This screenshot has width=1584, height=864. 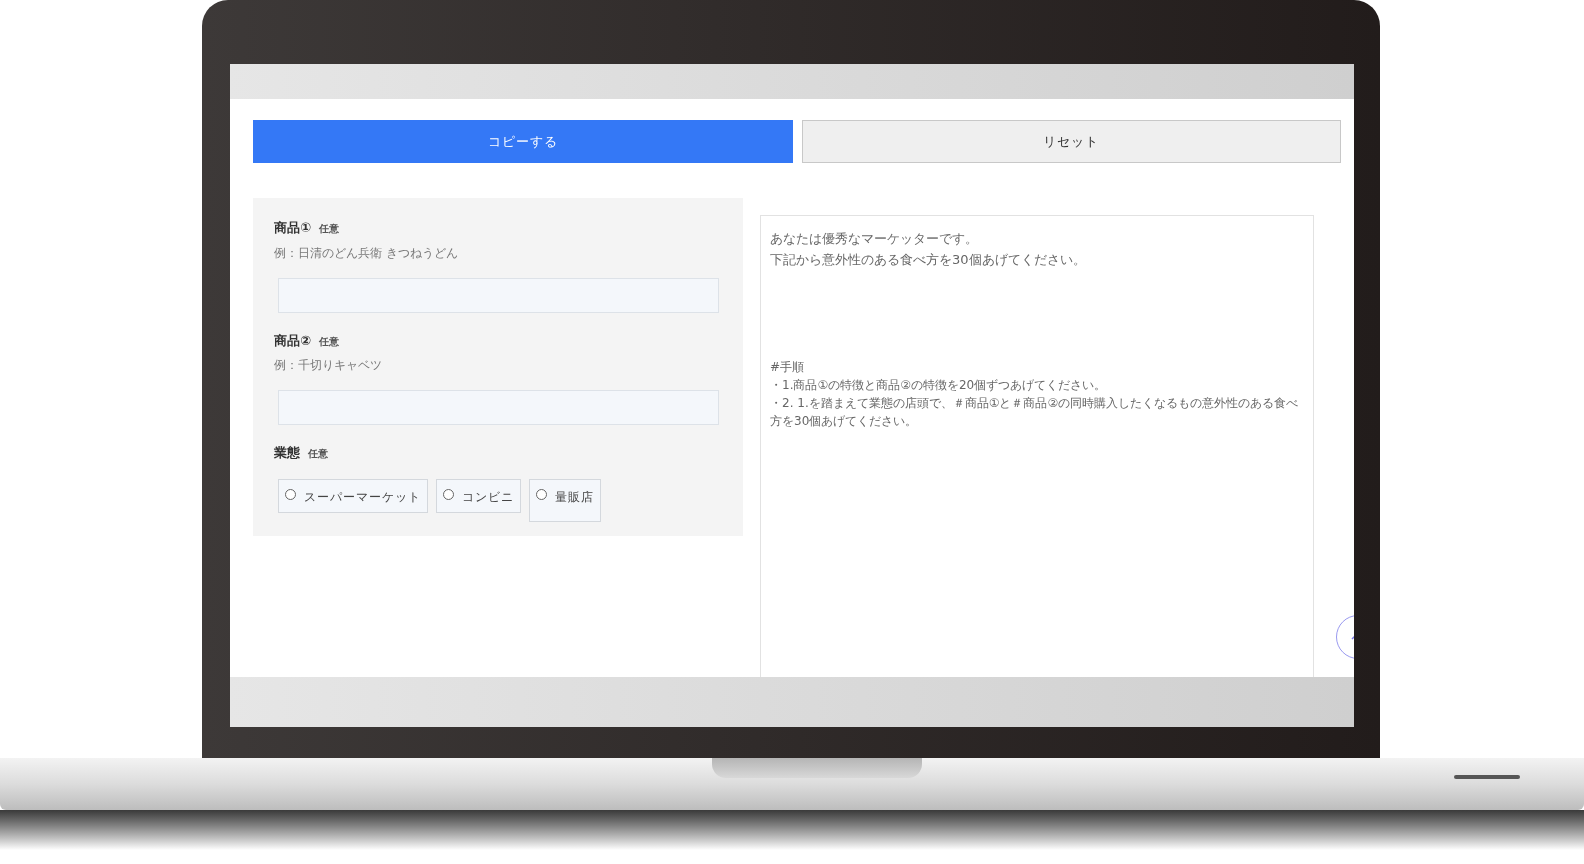 What do you see at coordinates (292, 228) in the screenshot?
I see `field-label: 商品①` at bounding box center [292, 228].